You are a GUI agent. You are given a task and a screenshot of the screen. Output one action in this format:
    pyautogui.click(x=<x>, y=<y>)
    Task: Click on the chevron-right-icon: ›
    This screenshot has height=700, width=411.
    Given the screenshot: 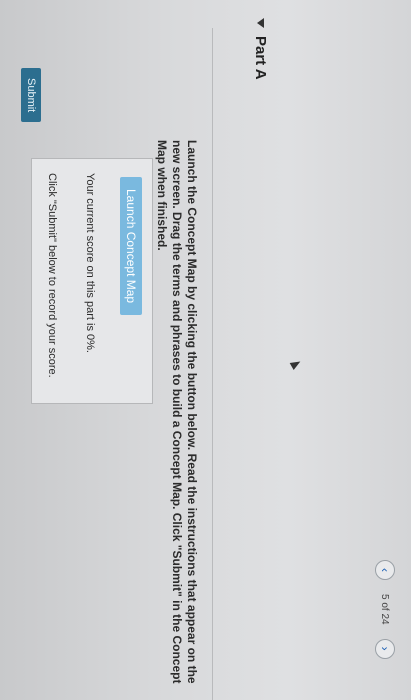 What is the action you would take?
    pyautogui.click(x=385, y=648)
    